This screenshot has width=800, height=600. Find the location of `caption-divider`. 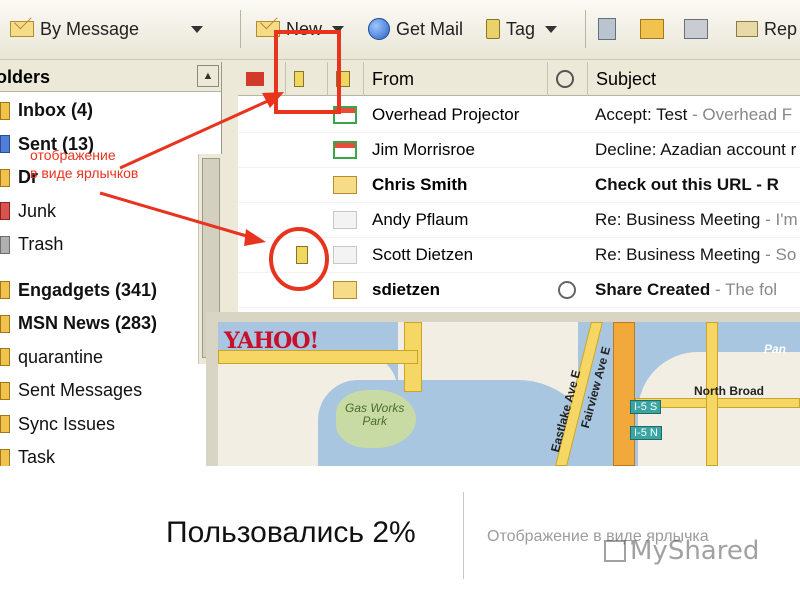

caption-divider is located at coordinates (463, 535).